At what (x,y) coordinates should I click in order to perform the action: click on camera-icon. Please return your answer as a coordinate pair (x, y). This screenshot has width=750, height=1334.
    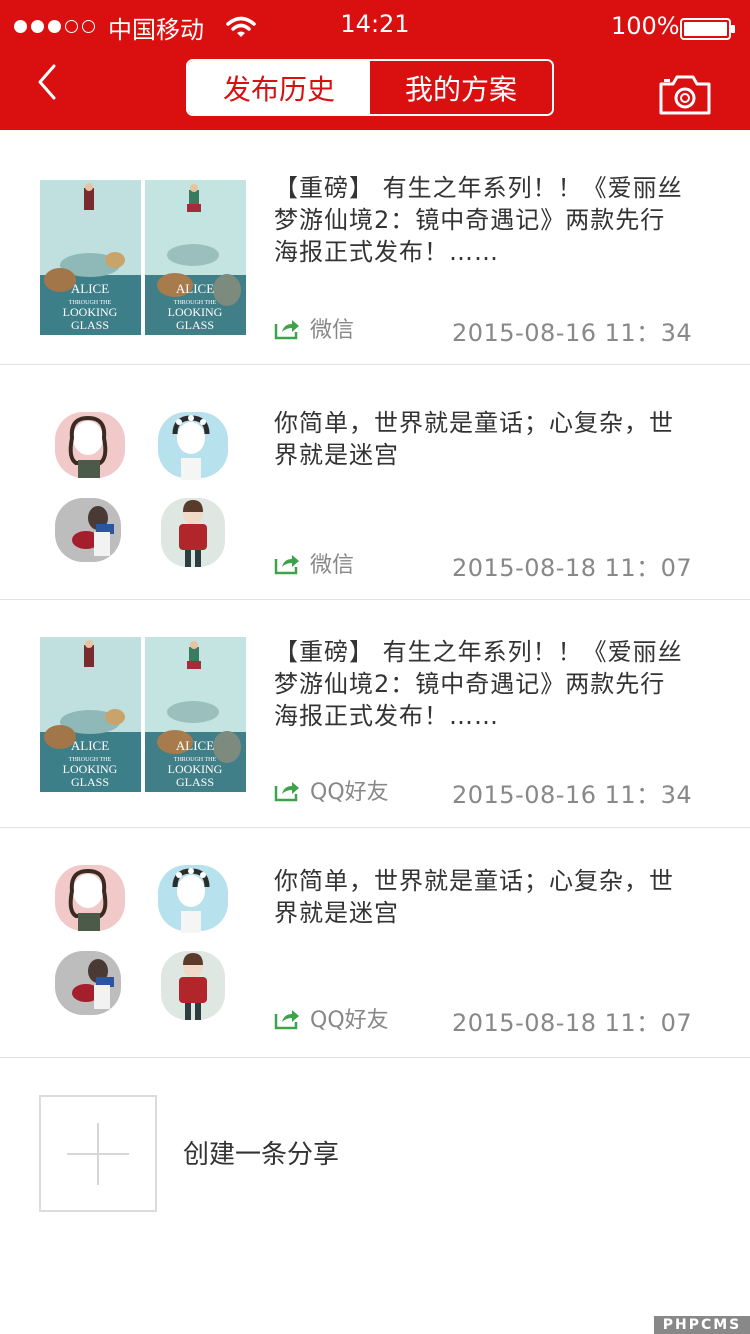
    Looking at the image, I should click on (685, 95).